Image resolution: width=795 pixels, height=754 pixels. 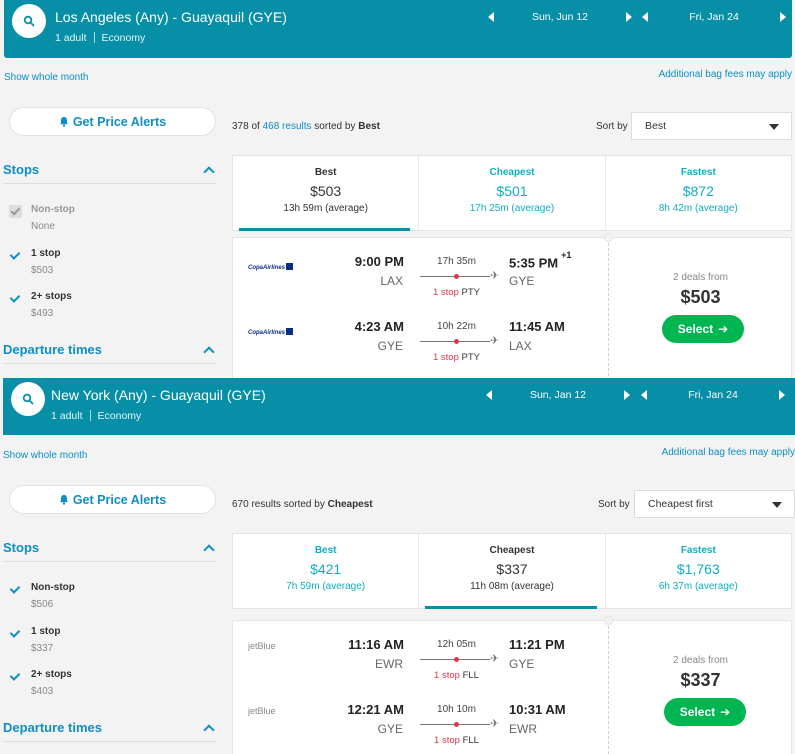 What do you see at coordinates (90, 415) in the screenshot?
I see `divider` at bounding box center [90, 415].